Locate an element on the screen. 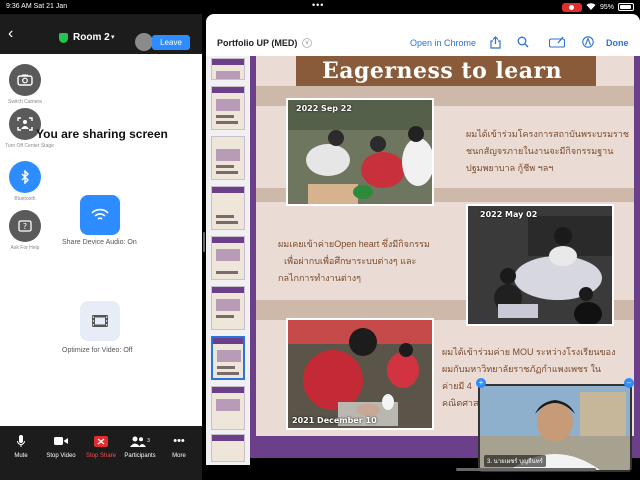 The width and height of the screenshot is (640, 480). text-line: ผมได้เข้าร่วมค่าย MOU ระหว่างโรงเรียนของ is located at coordinates (529, 352).